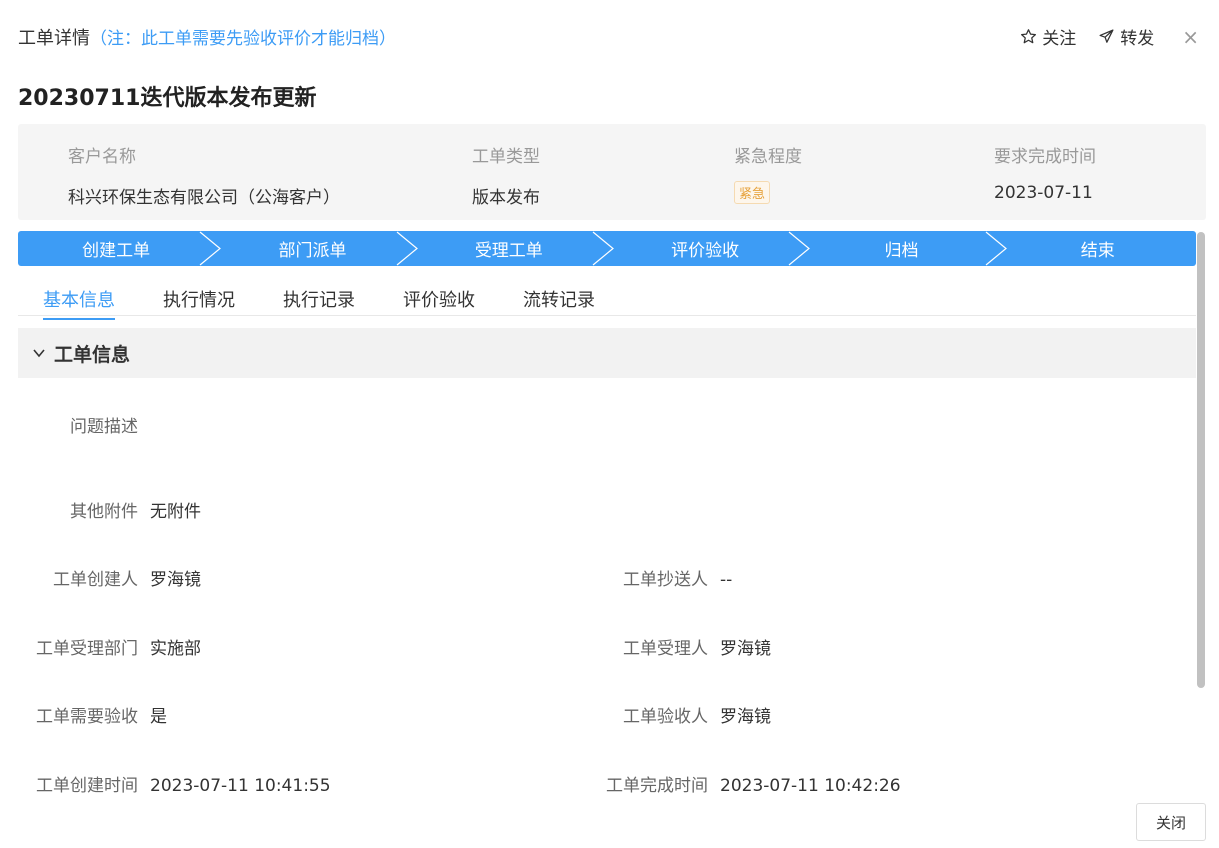 This screenshot has width=1219, height=848. Describe the element at coordinates (607, 300) in the screenshot. I see `detail-tabs: 基本信息 执行情况 执行记录 评价验收 流转记录` at that location.